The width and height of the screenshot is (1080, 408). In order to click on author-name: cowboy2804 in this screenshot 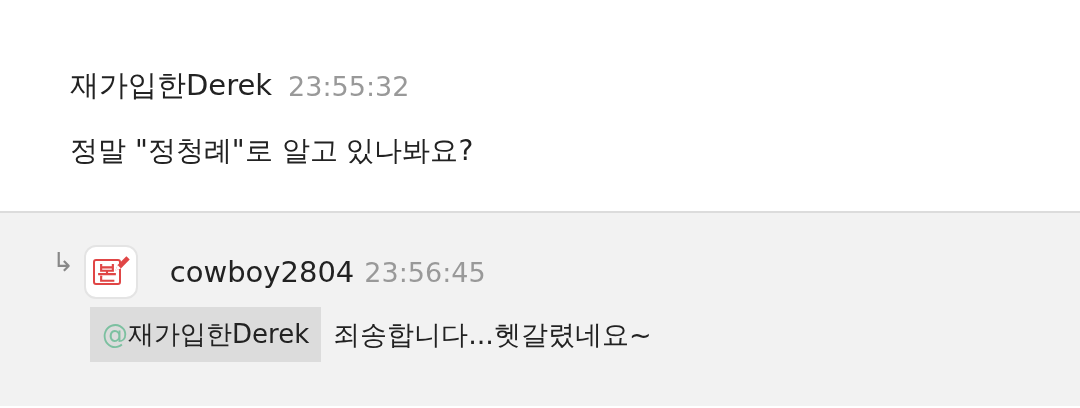, I will do `click(262, 272)`.